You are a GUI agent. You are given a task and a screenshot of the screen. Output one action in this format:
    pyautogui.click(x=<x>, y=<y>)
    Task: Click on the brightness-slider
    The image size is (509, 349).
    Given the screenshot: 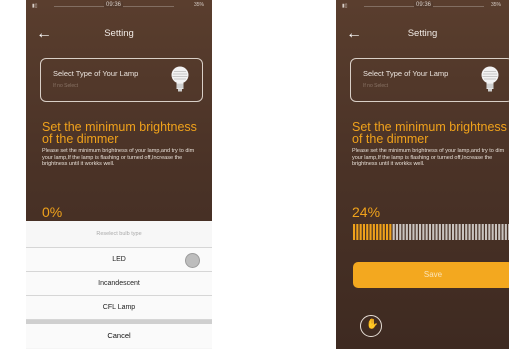 What is the action you would take?
    pyautogui.click(x=431, y=232)
    